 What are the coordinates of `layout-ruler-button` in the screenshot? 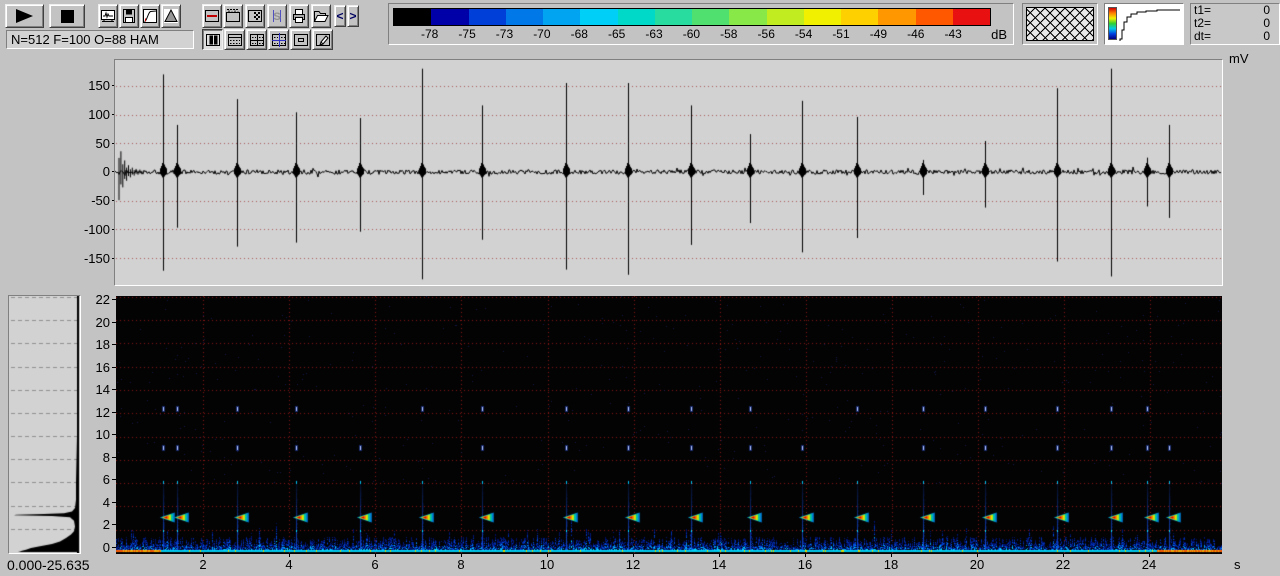 It's located at (234, 39).